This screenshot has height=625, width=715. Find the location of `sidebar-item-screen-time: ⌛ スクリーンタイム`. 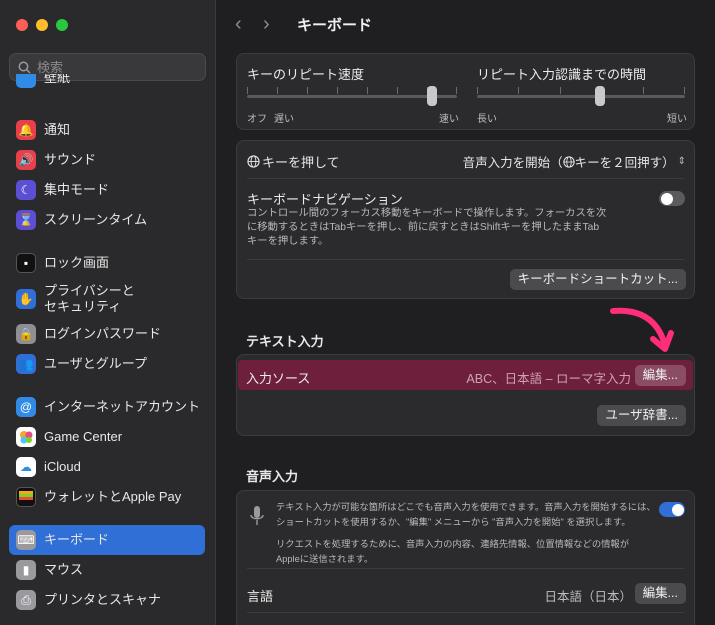

sidebar-item-screen-time: ⌛ スクリーンタイム is located at coordinates (107, 220).